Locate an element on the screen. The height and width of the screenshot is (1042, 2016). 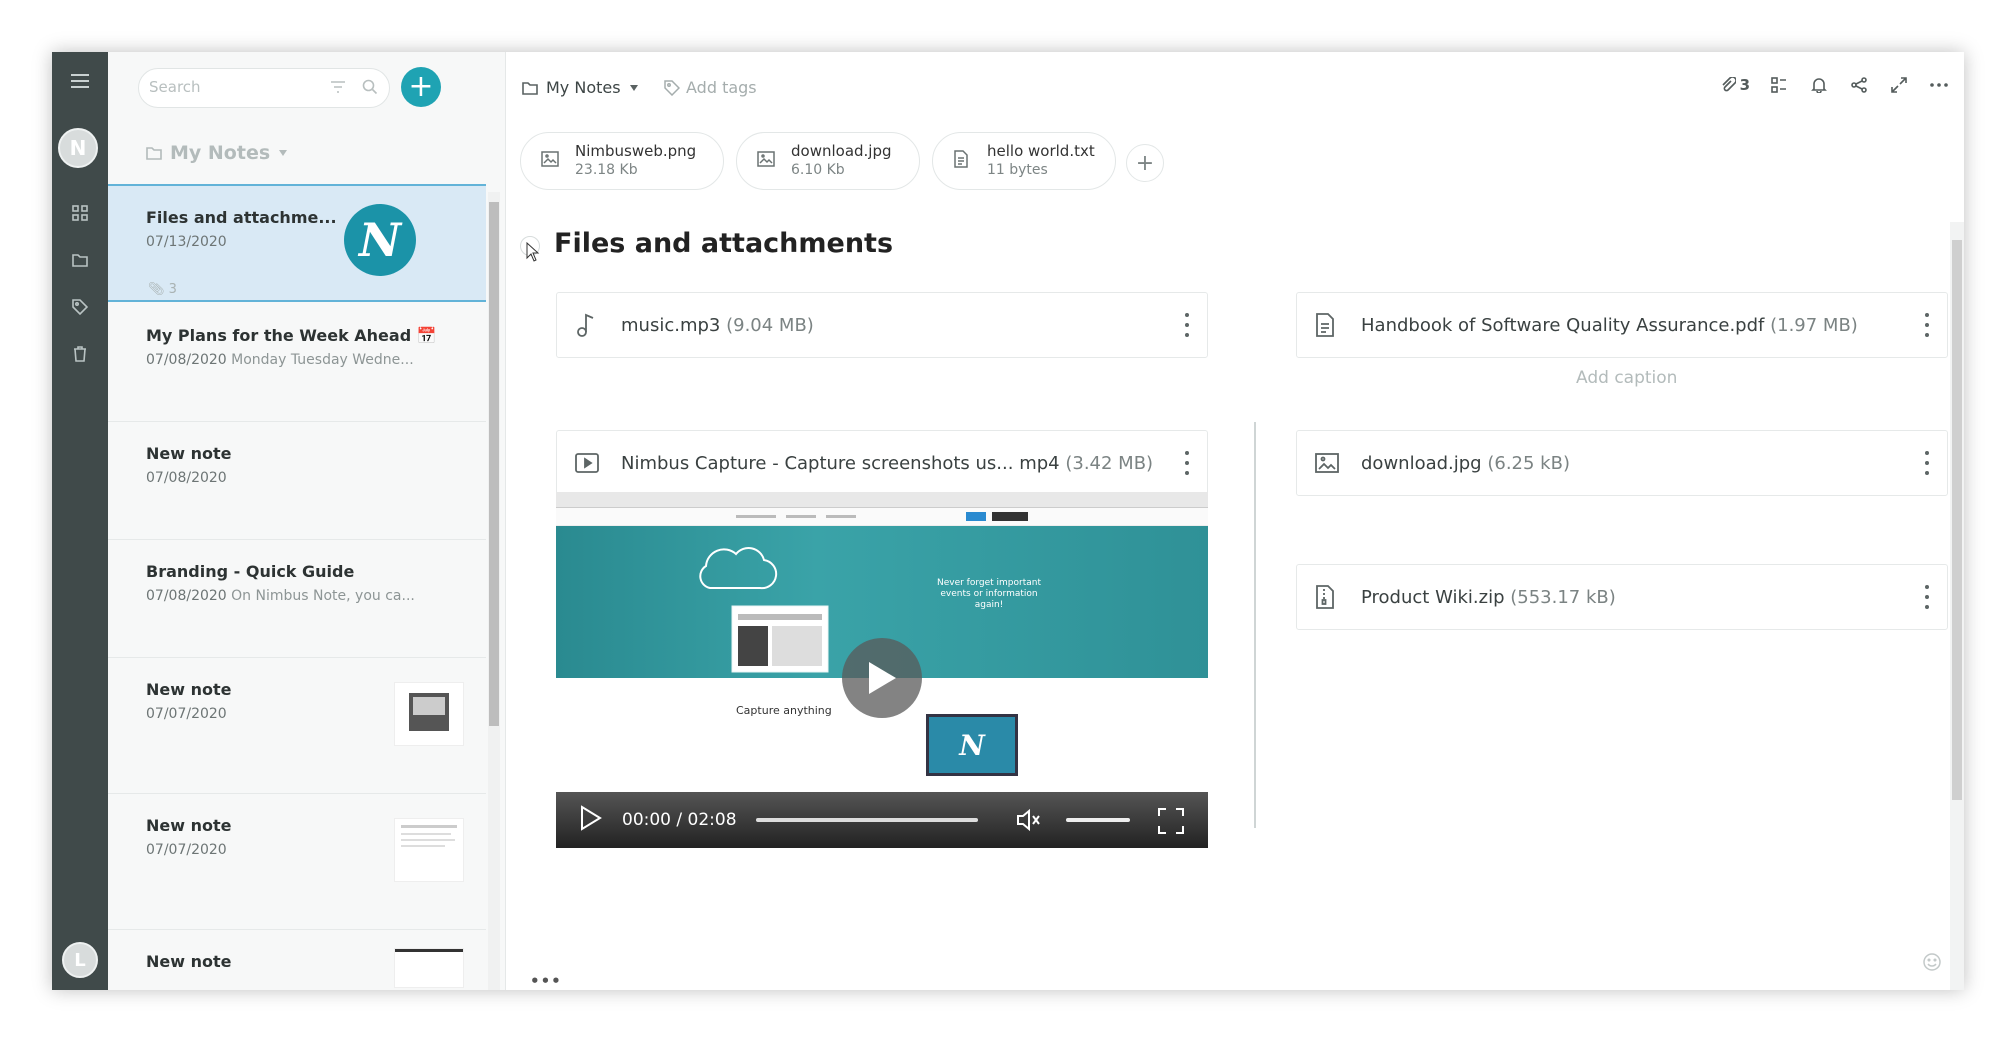
note-title: Files and attachments is located at coordinates (723, 243).